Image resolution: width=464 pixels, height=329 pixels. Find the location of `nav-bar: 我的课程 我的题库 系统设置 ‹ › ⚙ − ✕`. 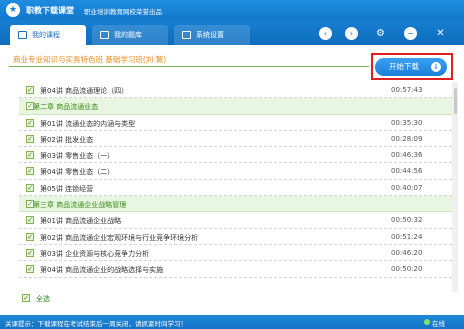

nav-bar: 我的课程 我的题库 系统设置 ‹ › ⚙ − ✕ is located at coordinates (232, 32).